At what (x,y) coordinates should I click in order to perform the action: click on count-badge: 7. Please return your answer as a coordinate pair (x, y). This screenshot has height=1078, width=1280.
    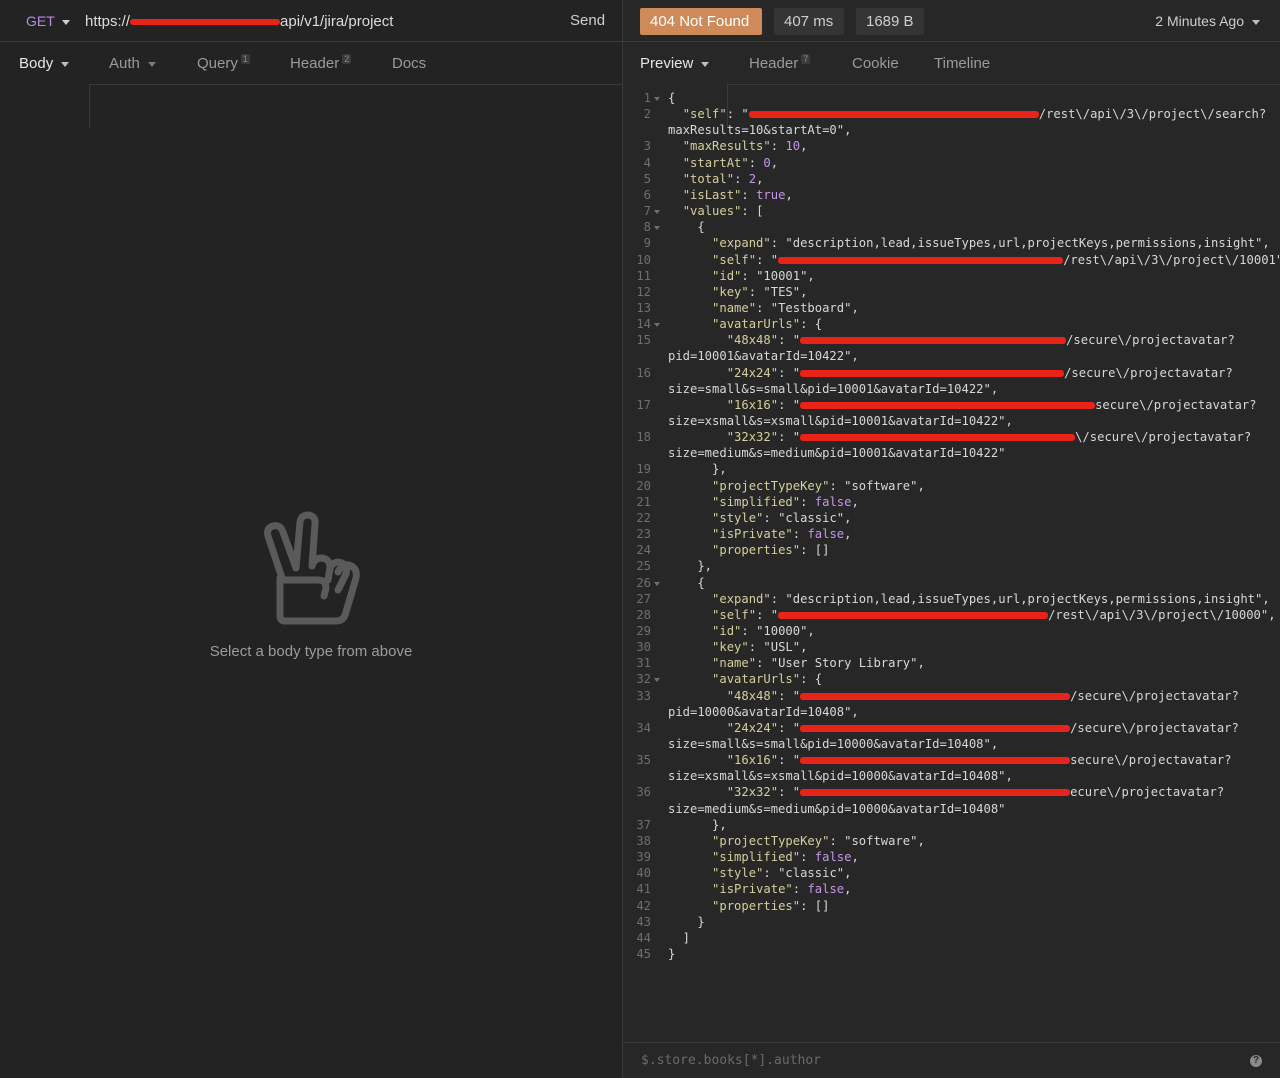
    Looking at the image, I should click on (806, 59).